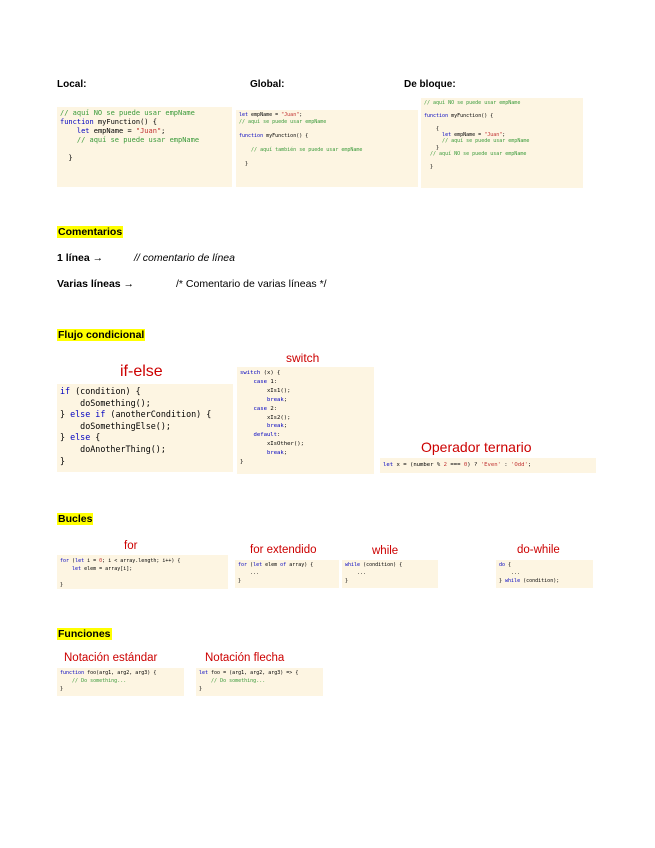 This screenshot has height=848, width=655. I want to click on code-text: elem = array[i];, so click(107, 569).